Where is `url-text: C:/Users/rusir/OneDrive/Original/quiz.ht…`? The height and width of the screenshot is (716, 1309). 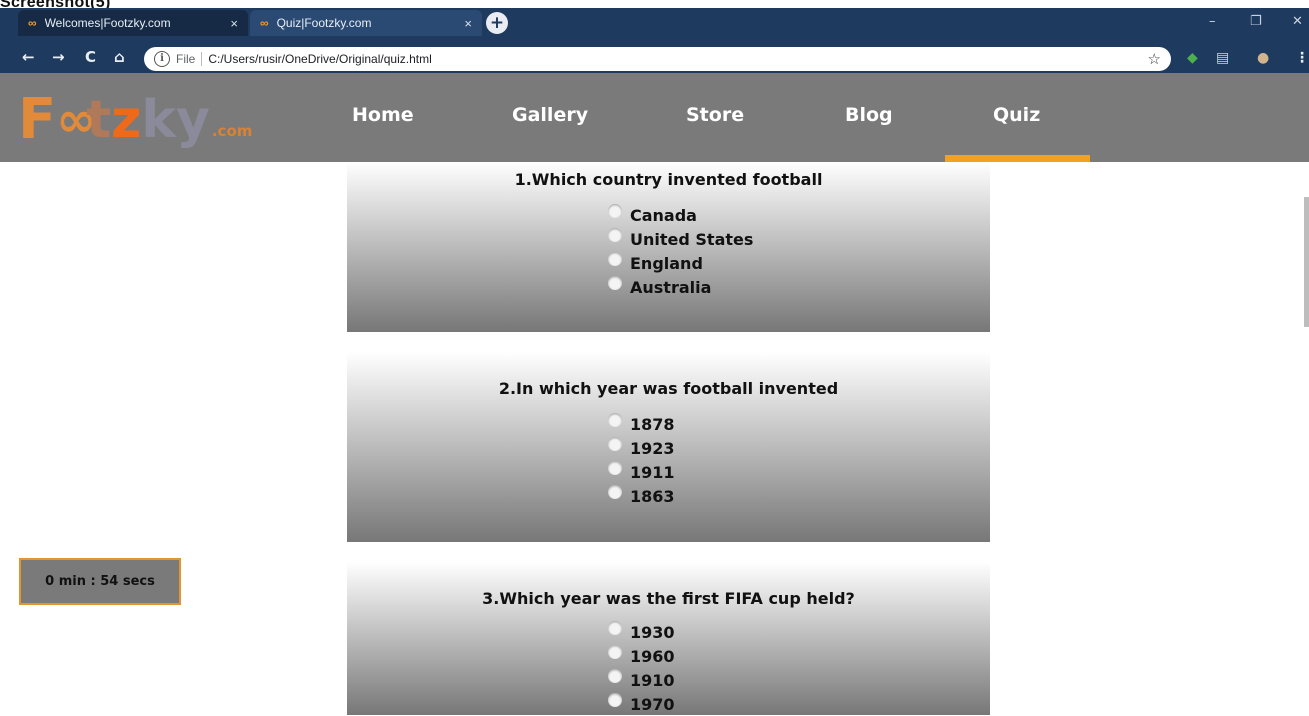
url-text: C:/Users/rusir/OneDrive/Original/quiz.ht… is located at coordinates (677, 59).